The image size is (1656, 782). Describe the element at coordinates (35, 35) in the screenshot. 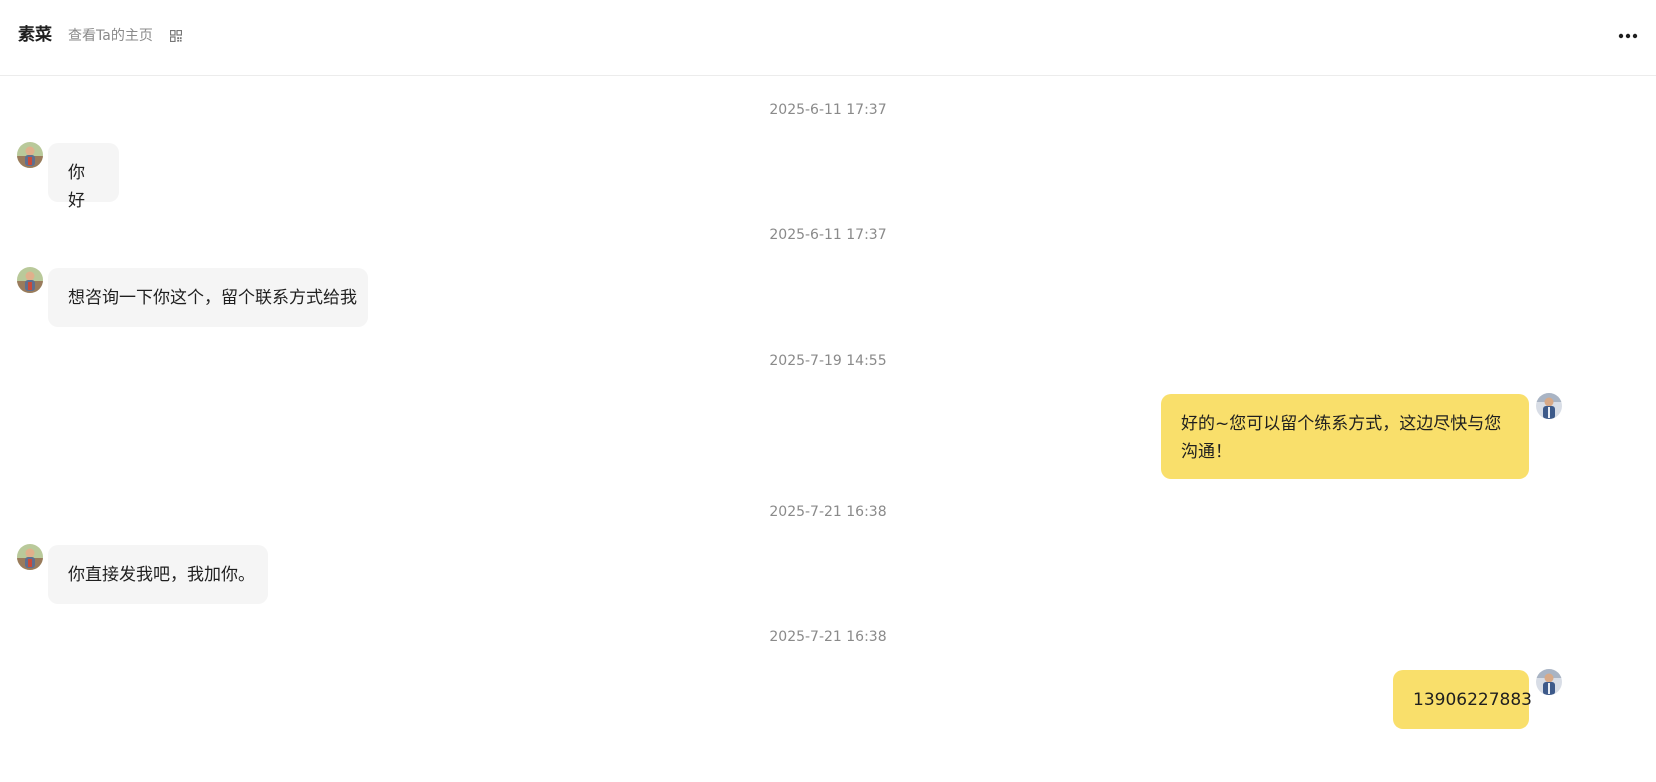

I see `contact-name: 素菜` at that location.